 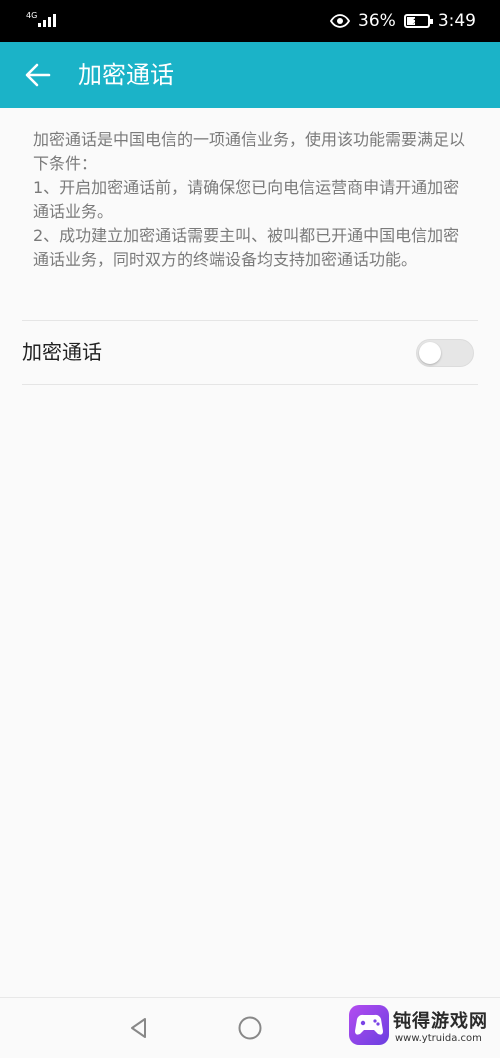 I want to click on home-circle-icon, so click(x=250, y=1028).